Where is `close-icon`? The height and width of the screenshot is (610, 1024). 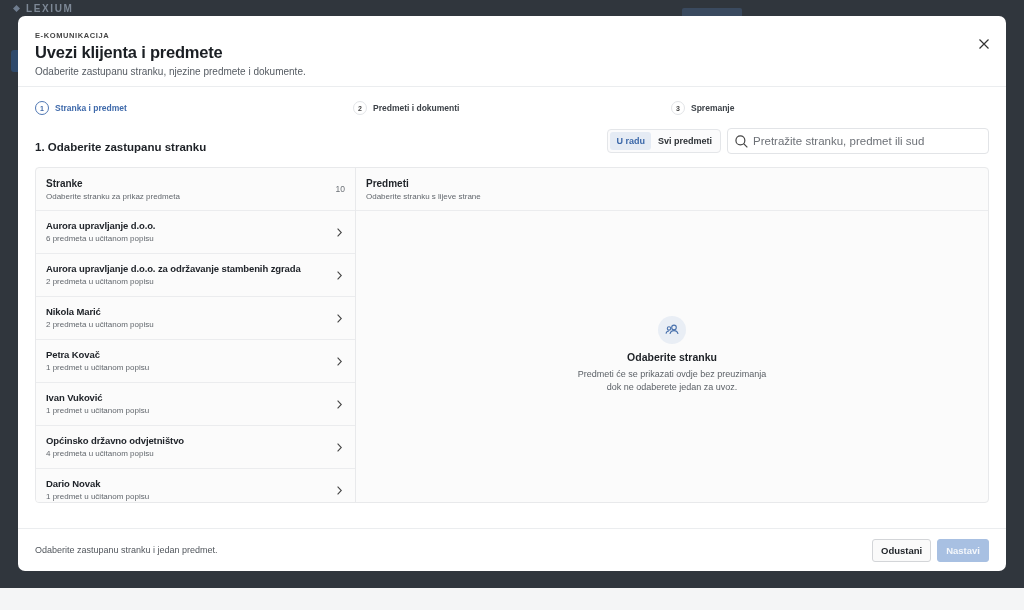
close-icon is located at coordinates (984, 44).